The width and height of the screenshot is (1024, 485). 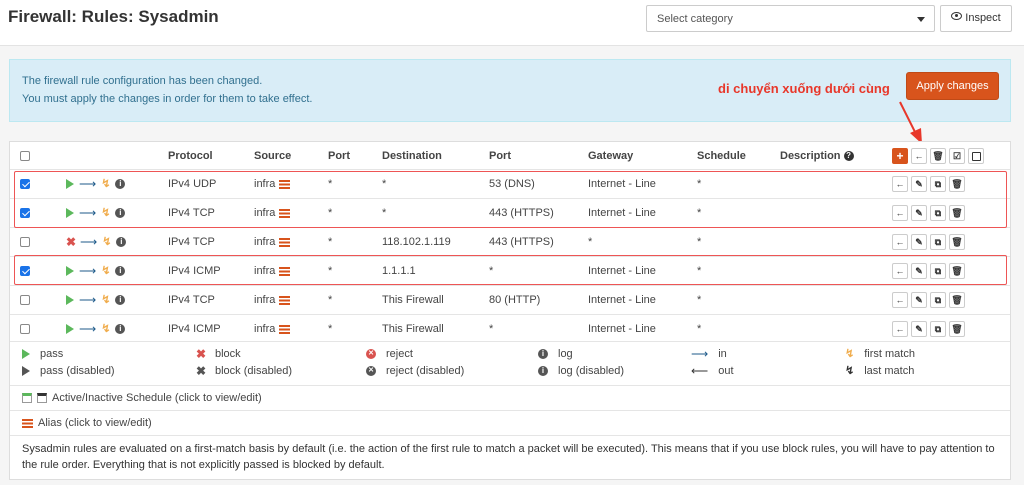 I want to click on rule-destination: This Firewall, so click(x=435, y=300).